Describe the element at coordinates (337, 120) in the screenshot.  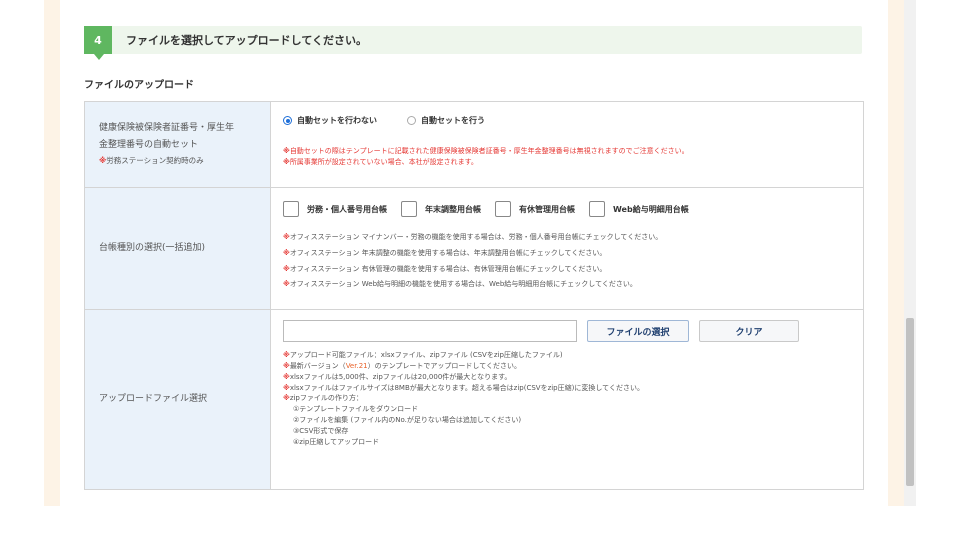
I see `radio-label: 自動セットを行わない` at that location.